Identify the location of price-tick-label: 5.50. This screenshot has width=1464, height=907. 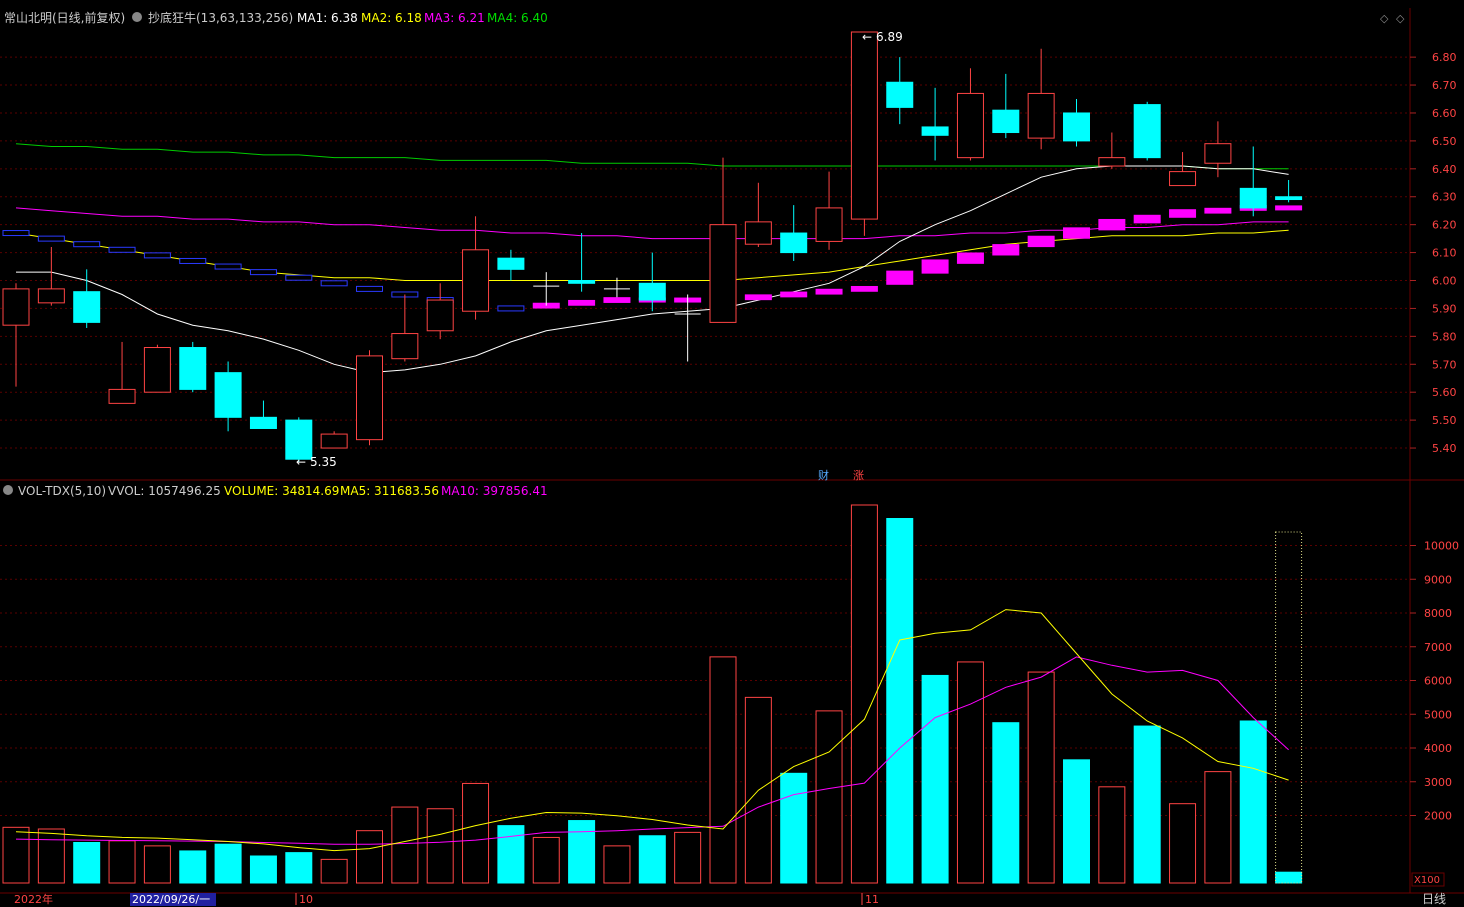
(1444, 420).